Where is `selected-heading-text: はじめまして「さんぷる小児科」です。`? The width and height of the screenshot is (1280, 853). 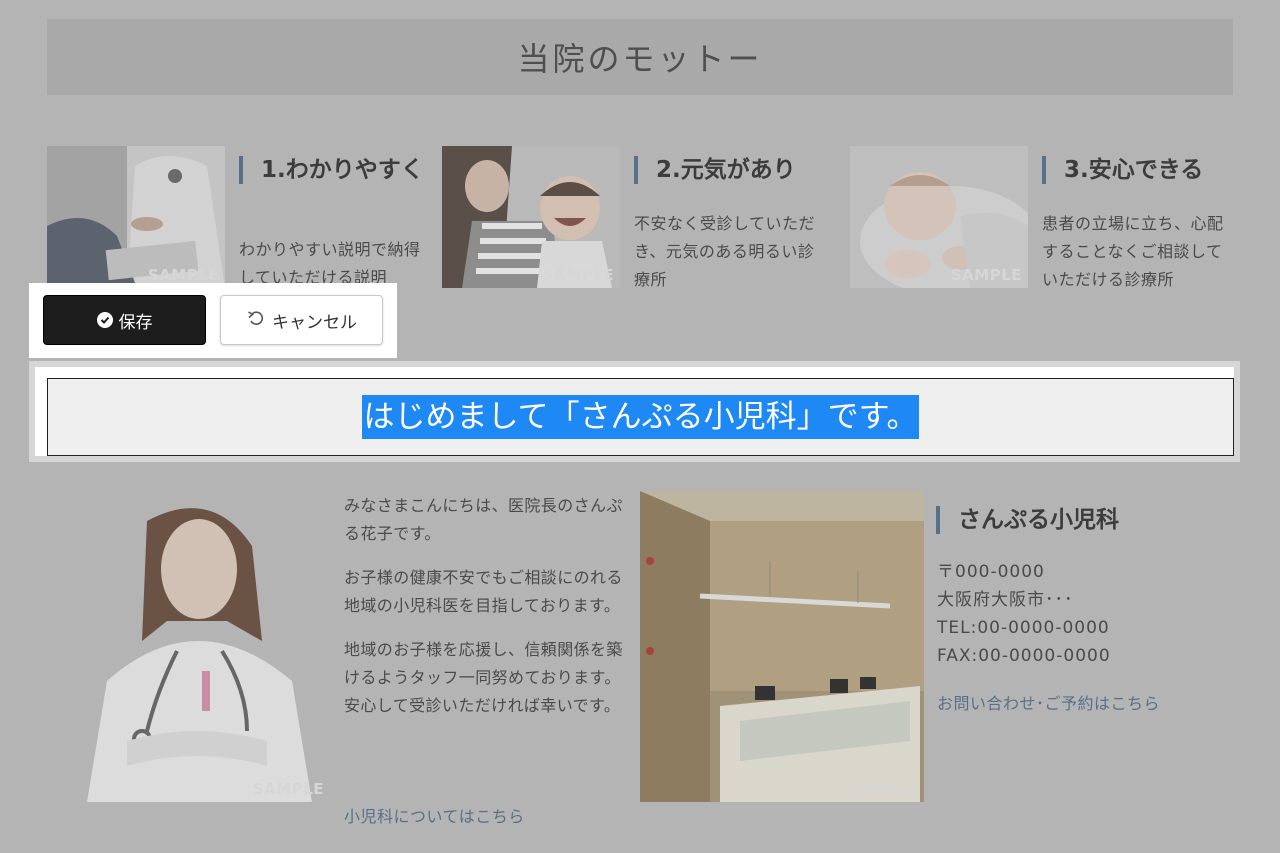 selected-heading-text: はじめまして「さんぷる小児科」です。 is located at coordinates (640, 417).